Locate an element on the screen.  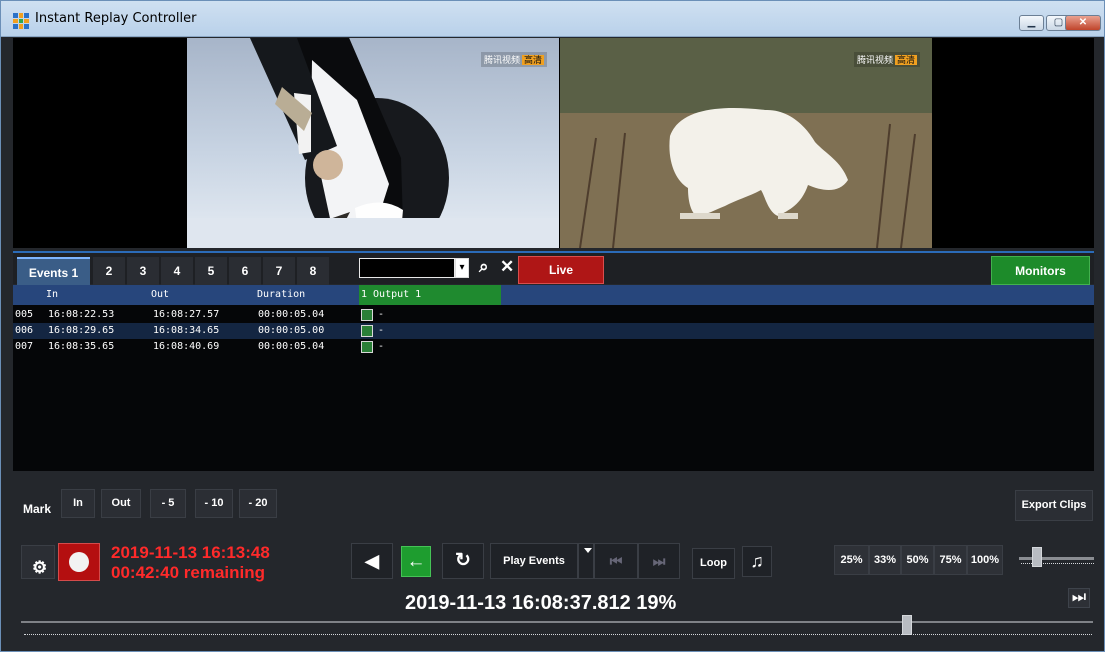
play-events-button: Play Events is located at coordinates (534, 561).